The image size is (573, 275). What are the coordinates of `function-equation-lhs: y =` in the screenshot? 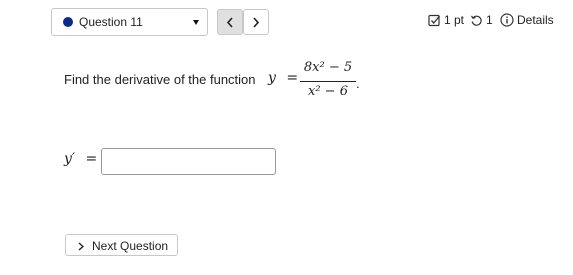 It's located at (283, 78).